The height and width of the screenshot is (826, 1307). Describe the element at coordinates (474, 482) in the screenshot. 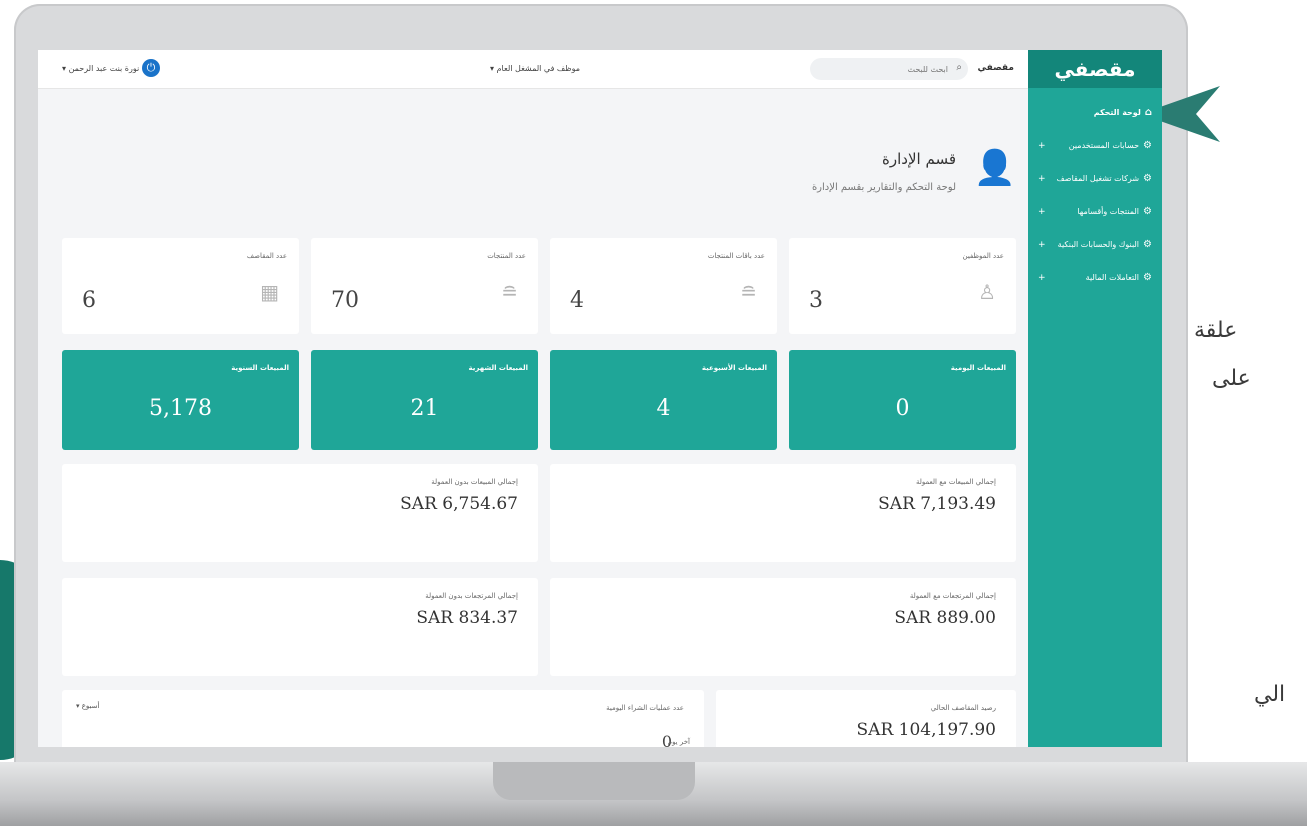

I see `total-label: إجمالي المبيعات بدون العمولة` at that location.